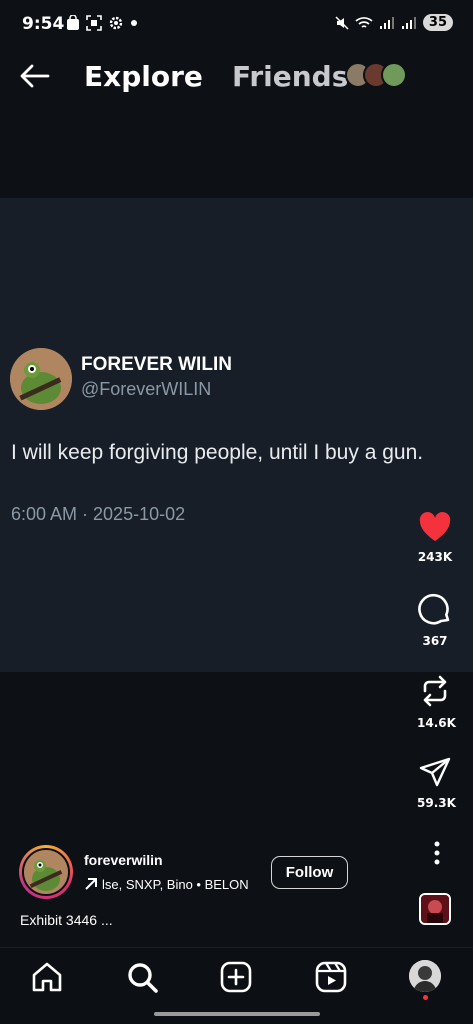  I want to click on author-handle: @ForeverWILIN, so click(146, 389).